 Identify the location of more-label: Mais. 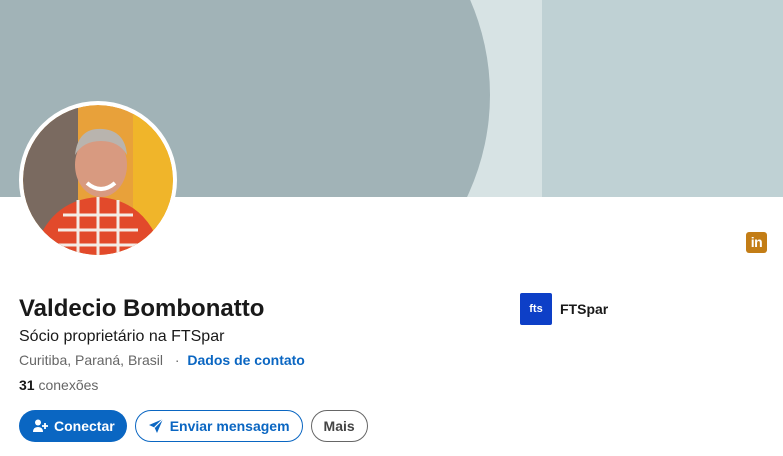
(339, 426).